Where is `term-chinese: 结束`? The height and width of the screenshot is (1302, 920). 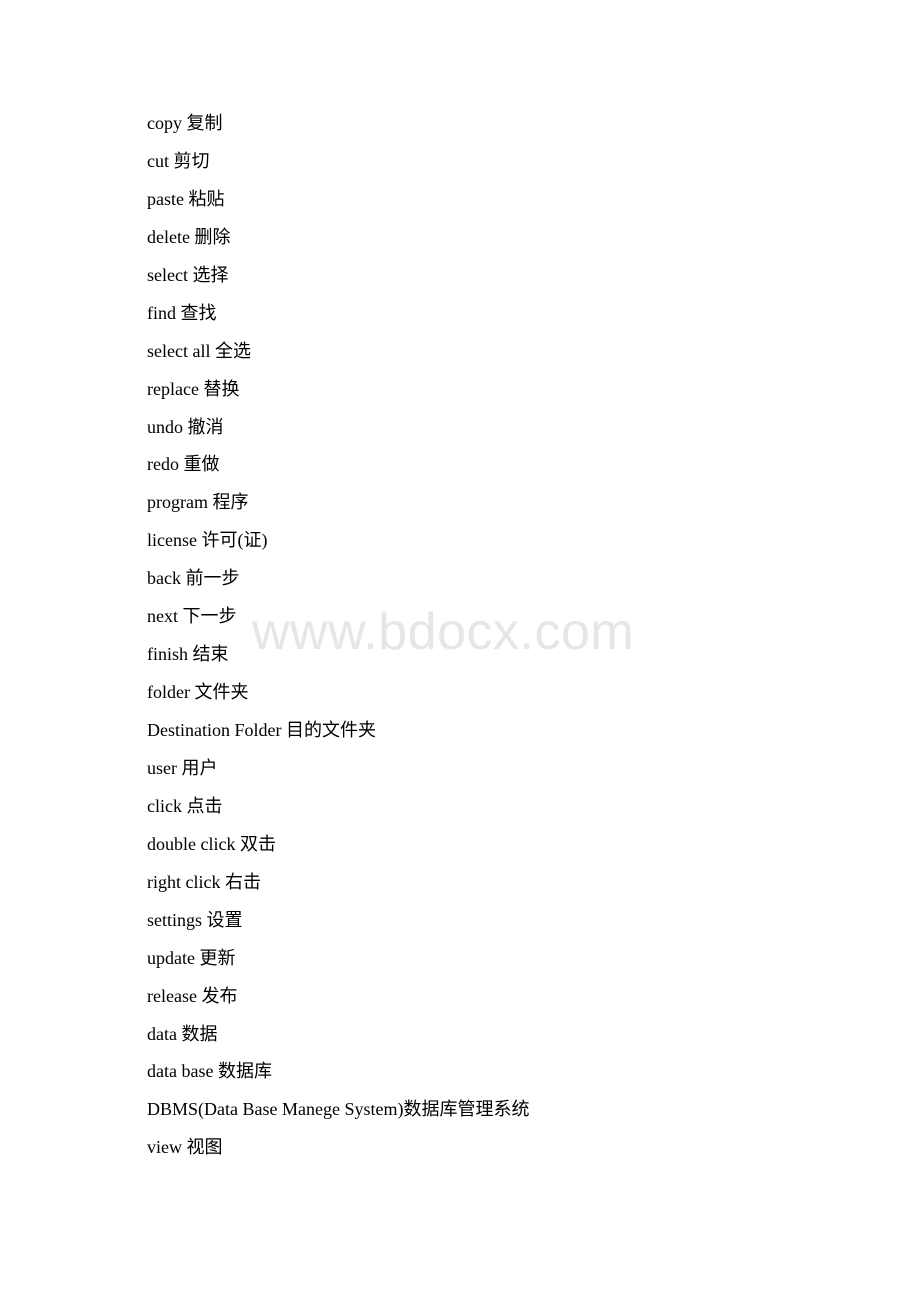 term-chinese: 结束 is located at coordinates (210, 654).